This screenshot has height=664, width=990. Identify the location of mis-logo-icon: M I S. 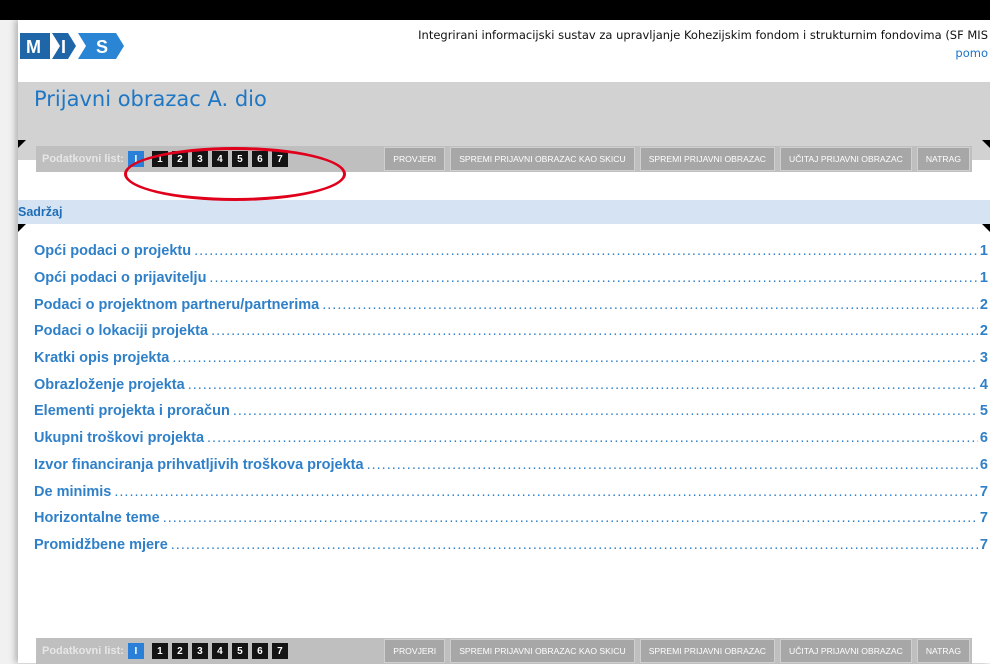
(76, 46).